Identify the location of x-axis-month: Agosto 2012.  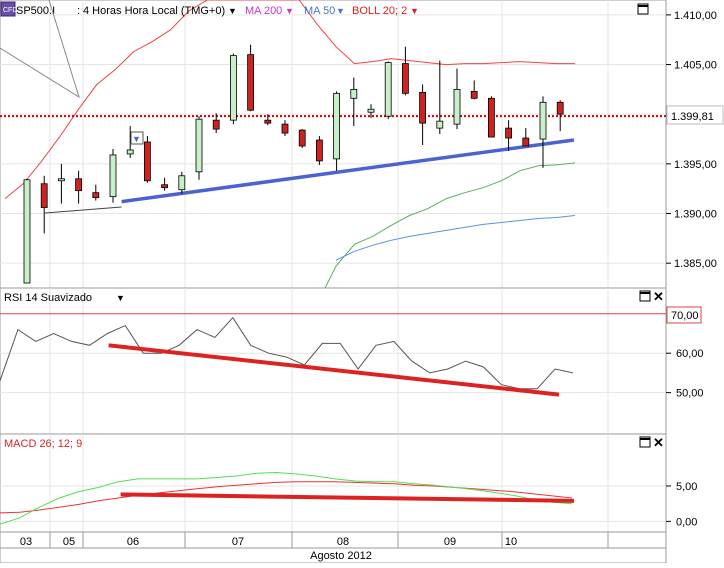
(341, 556).